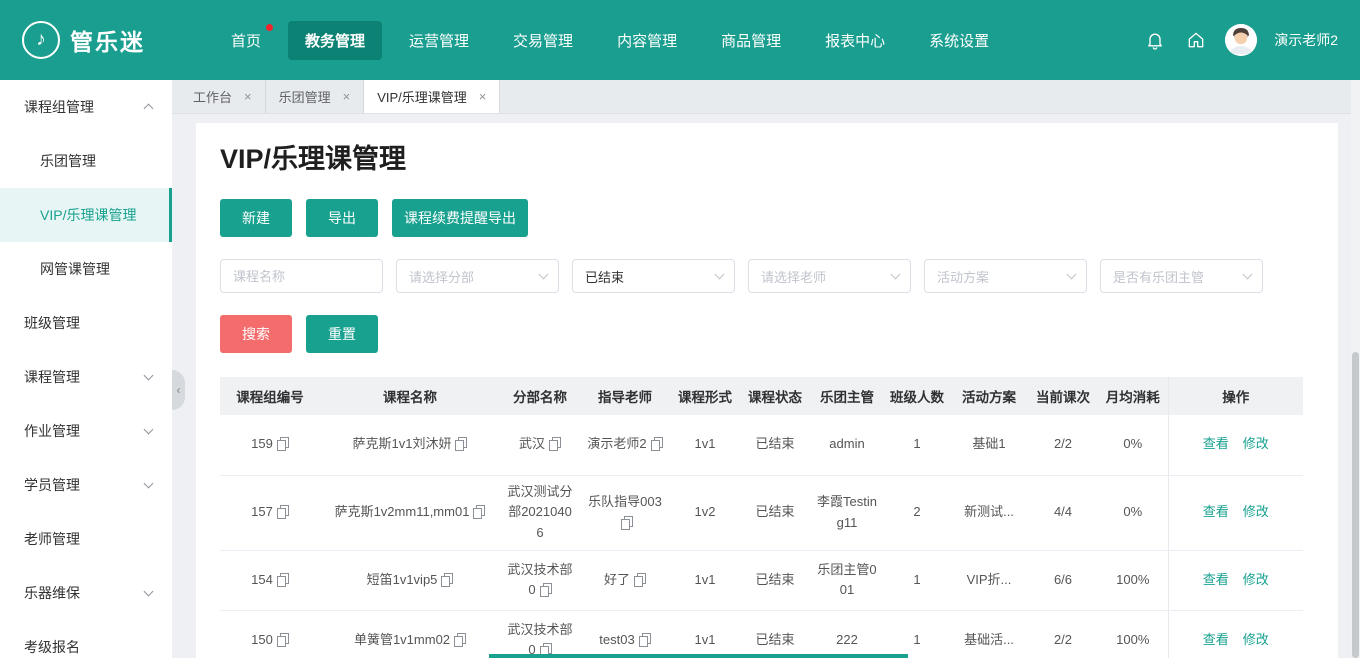  I want to click on cell-plan: 基础1, so click(989, 445).